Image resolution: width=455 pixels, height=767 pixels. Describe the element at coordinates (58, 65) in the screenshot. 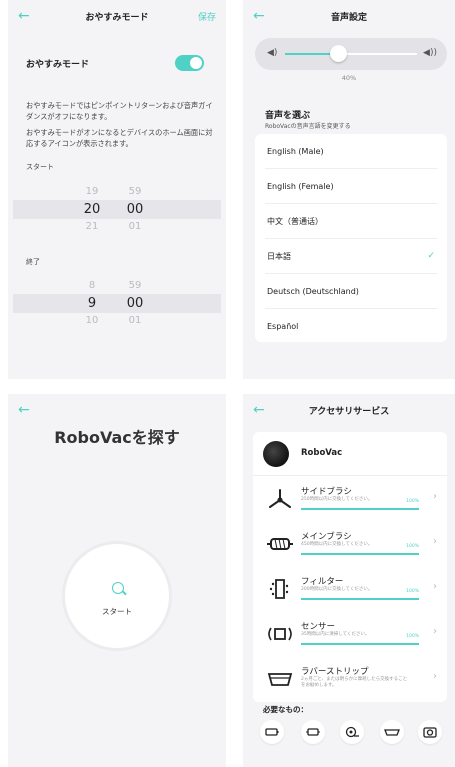

I see `dnd-label: おやすみモード` at that location.